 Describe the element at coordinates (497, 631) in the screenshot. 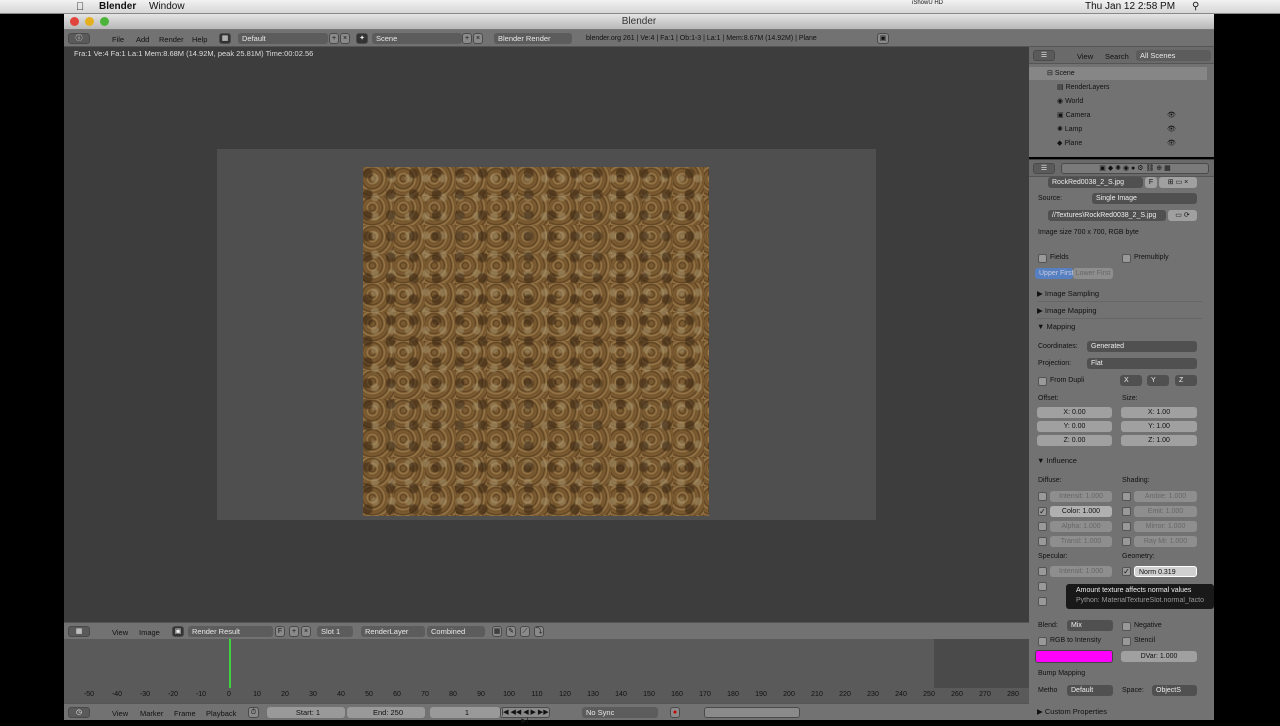

I see `display-channels-icon: ▦` at that location.